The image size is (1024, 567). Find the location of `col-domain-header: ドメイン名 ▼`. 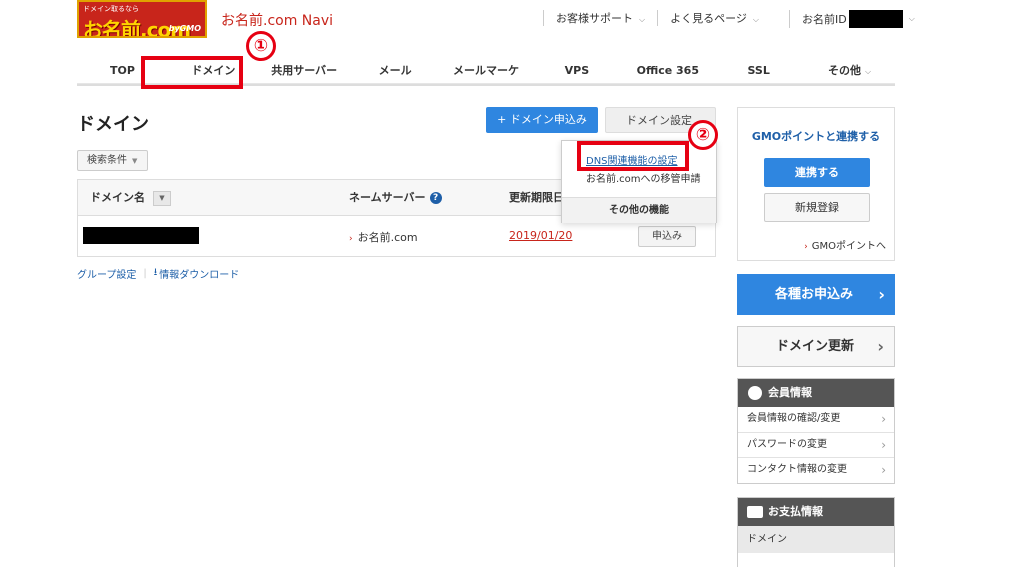

col-domain-header: ドメイン名 ▼ is located at coordinates (130, 198).